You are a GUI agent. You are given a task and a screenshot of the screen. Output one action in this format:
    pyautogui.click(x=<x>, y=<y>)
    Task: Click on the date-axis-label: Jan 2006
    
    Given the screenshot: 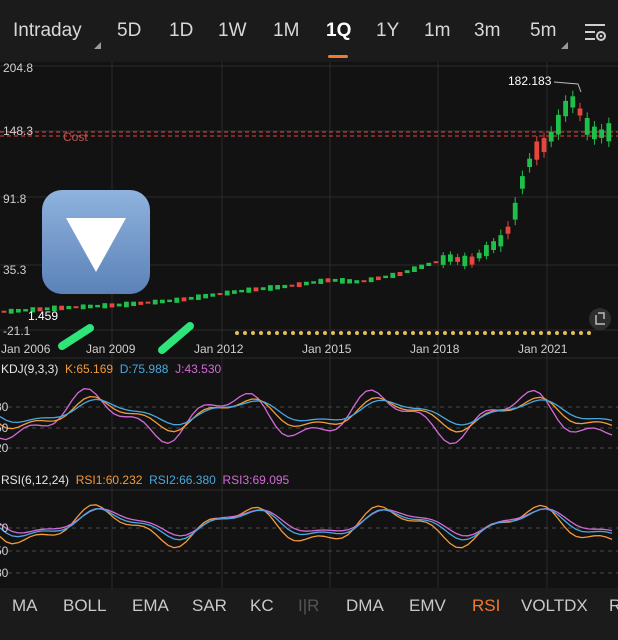 What is the action you would take?
    pyautogui.click(x=26, y=349)
    